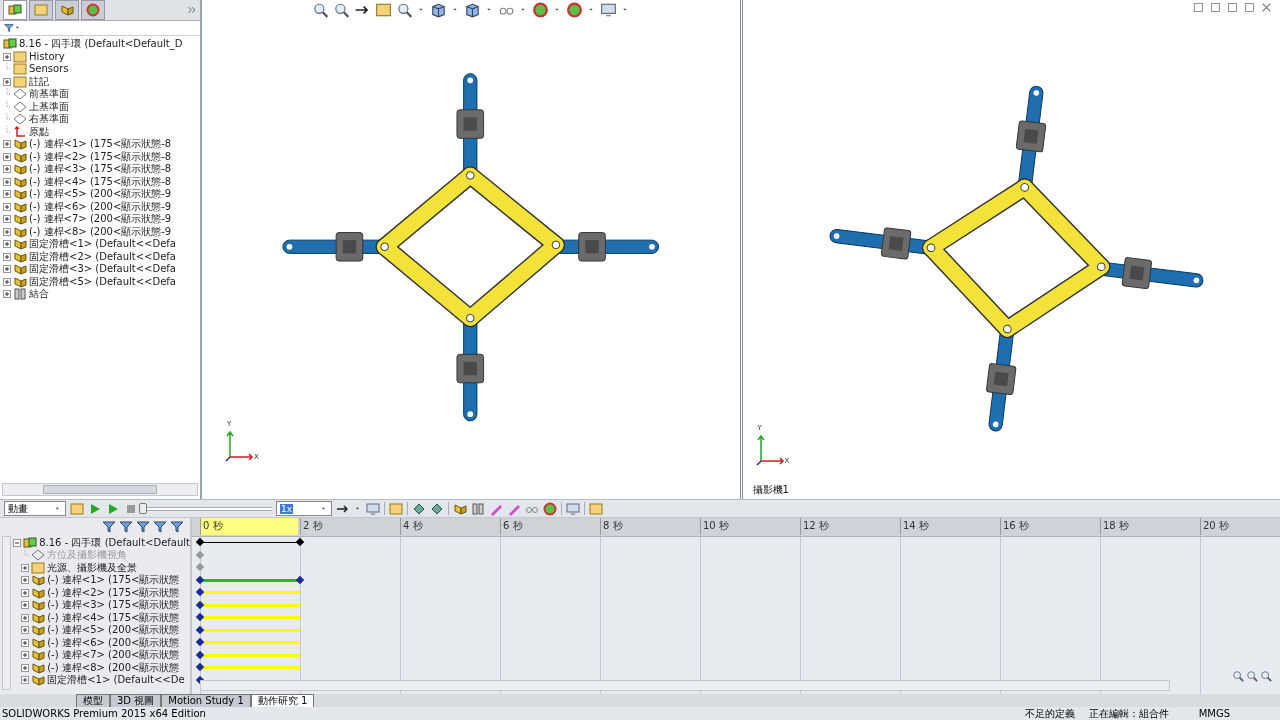 This screenshot has height=720, width=1280. I want to click on tree-item: 固定滑槽<2> (Default<<Defa, so click(102, 256).